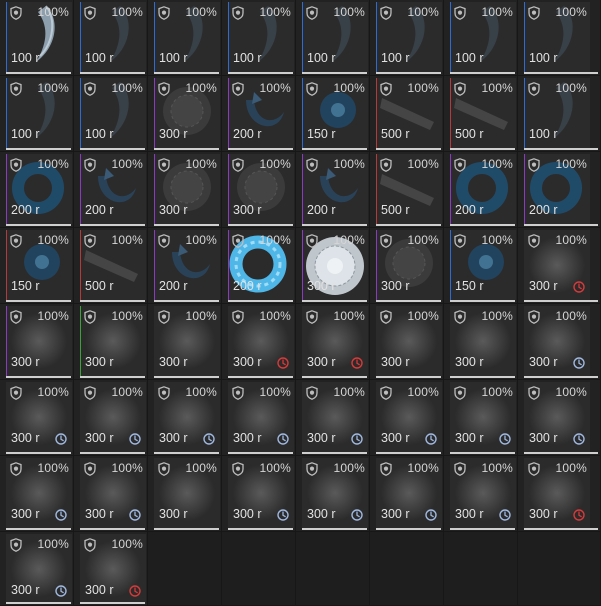 Image resolution: width=601 pixels, height=606 pixels. I want to click on item-tile: 100% 100 r, so click(39, 37).